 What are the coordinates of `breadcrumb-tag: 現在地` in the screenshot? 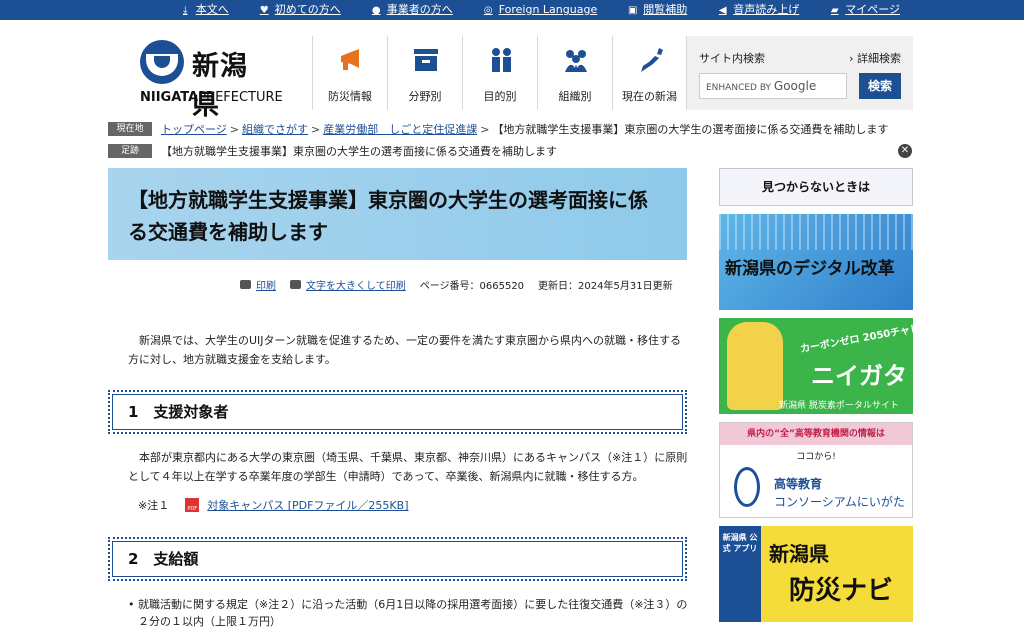 It's located at (130, 129).